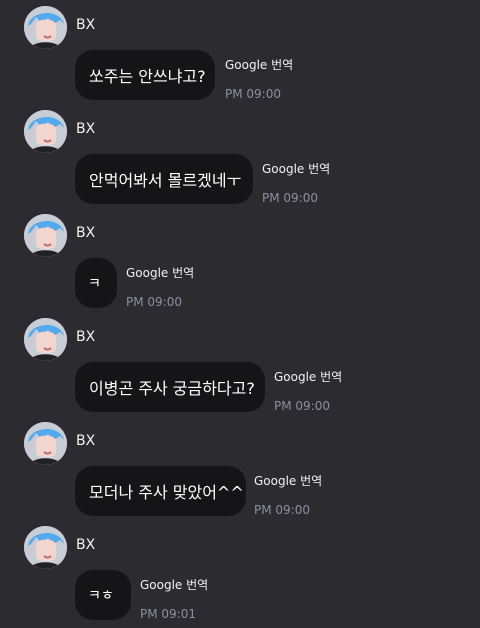  Describe the element at coordinates (96, 283) in the screenshot. I see `message-bubble: ㅋ` at that location.